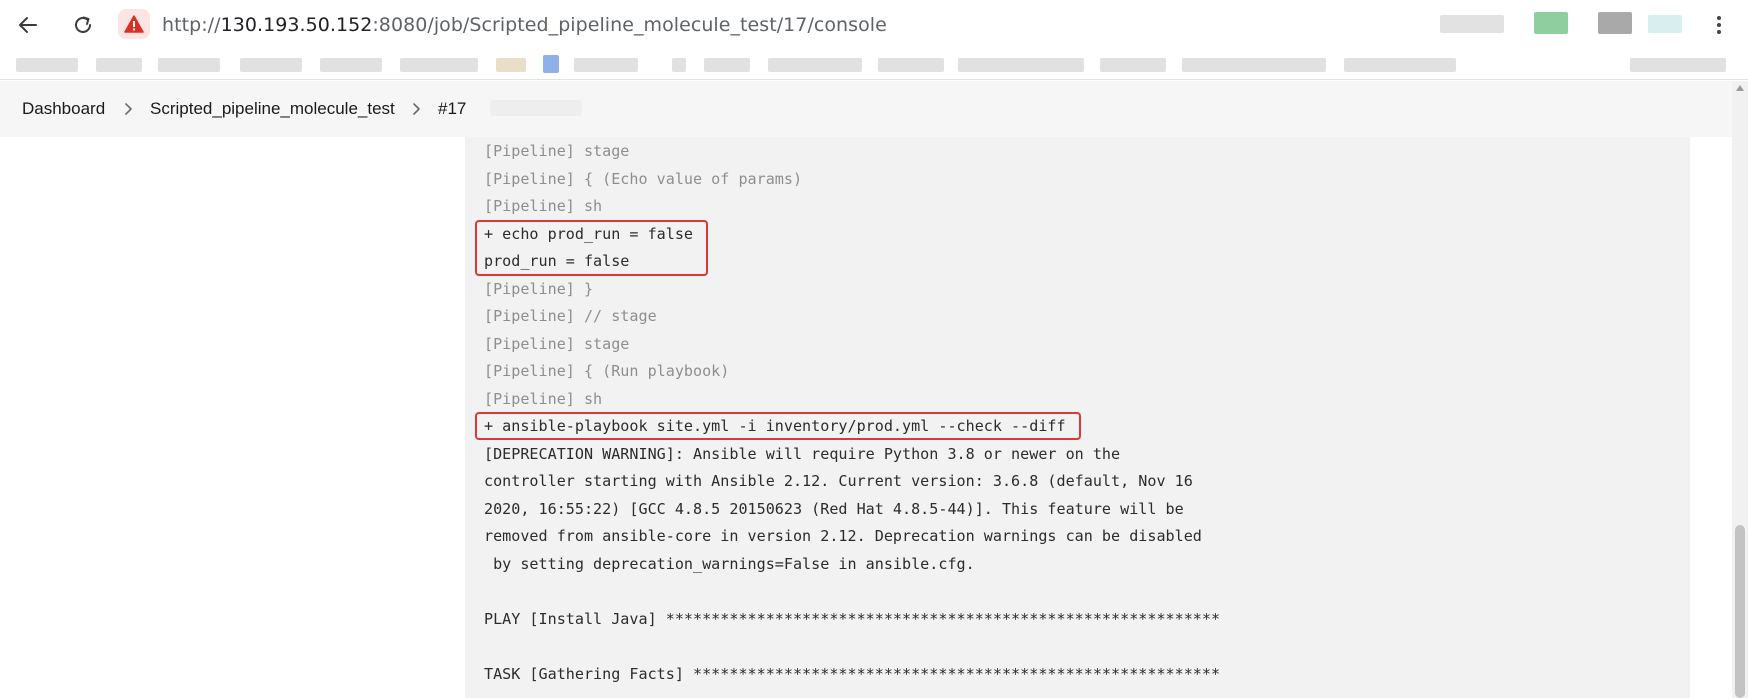 The width and height of the screenshot is (1748, 698). I want to click on breadcrumb-ghost, so click(536, 108).